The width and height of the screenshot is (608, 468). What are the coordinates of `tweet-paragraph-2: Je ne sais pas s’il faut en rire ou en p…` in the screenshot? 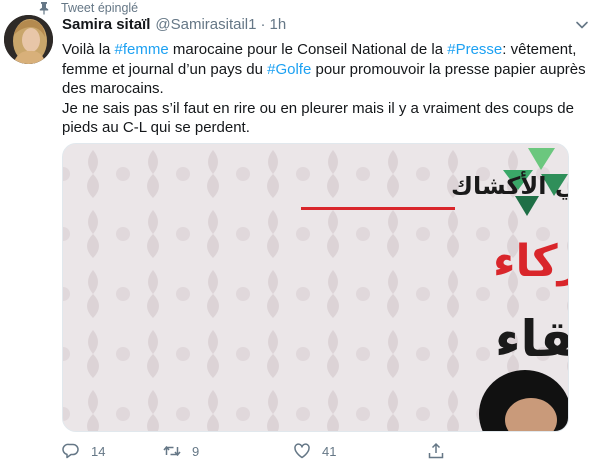 It's located at (318, 118).